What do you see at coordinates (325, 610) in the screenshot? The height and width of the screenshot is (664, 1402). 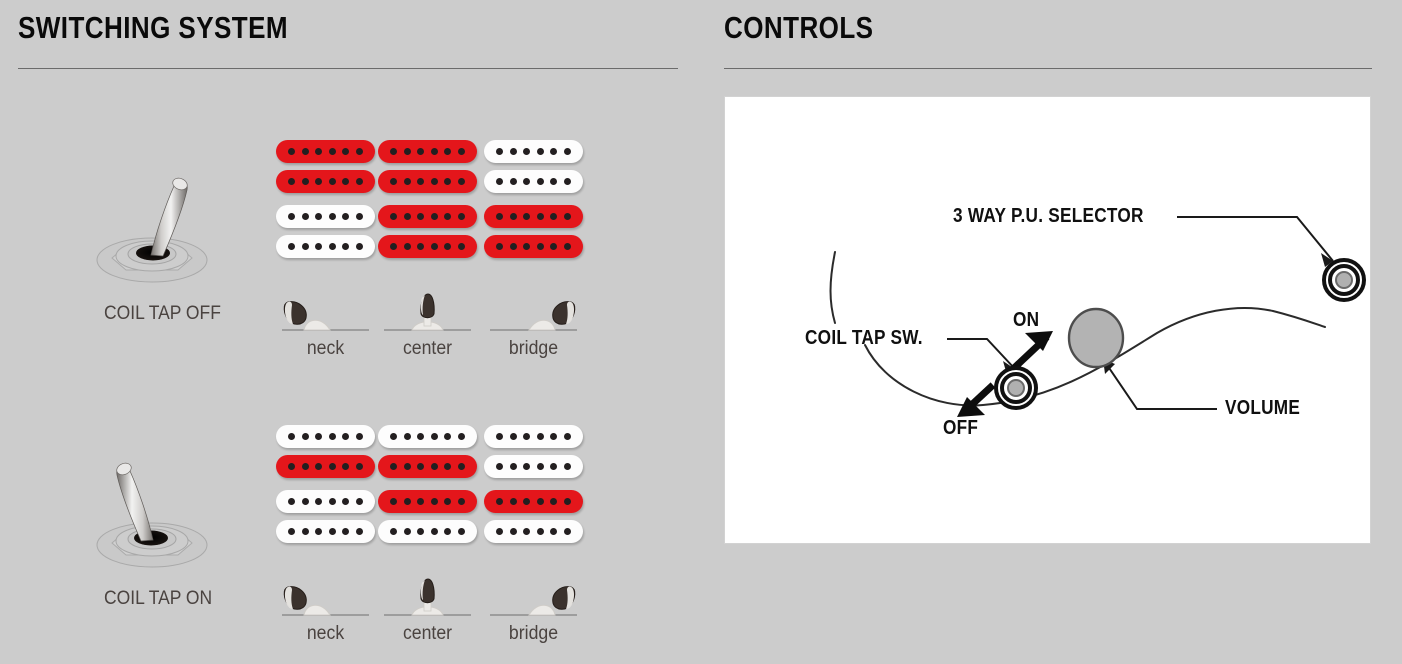 I see `selector-position-neck-on: neck` at bounding box center [325, 610].